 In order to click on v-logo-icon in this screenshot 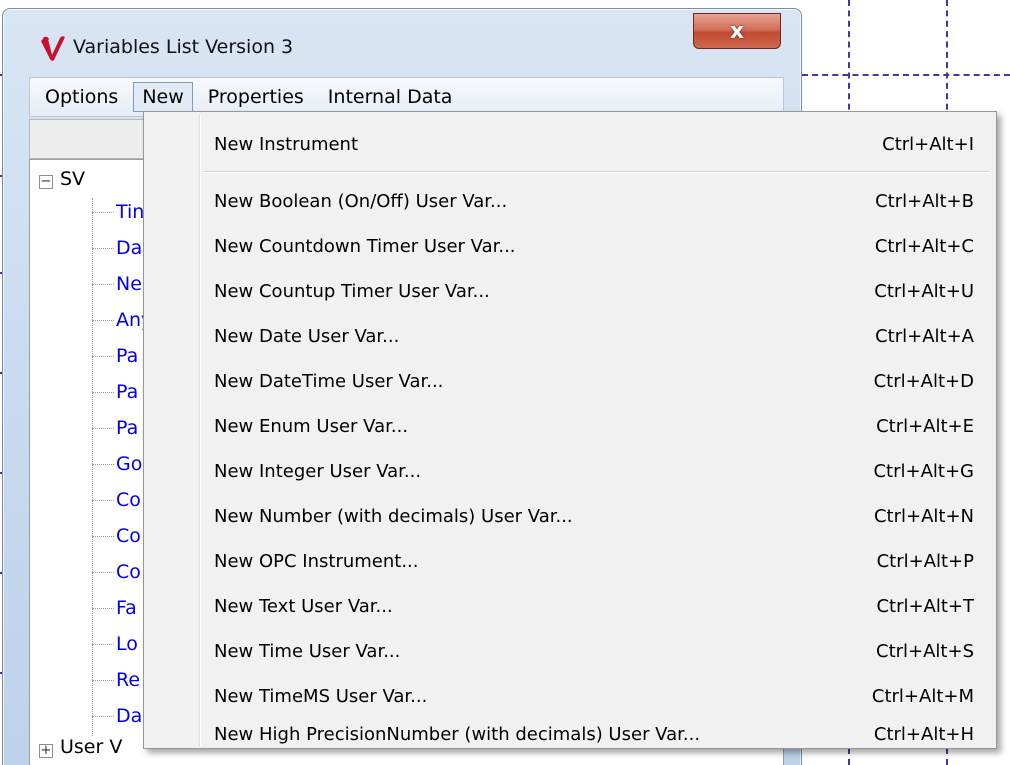, I will do `click(53, 48)`.